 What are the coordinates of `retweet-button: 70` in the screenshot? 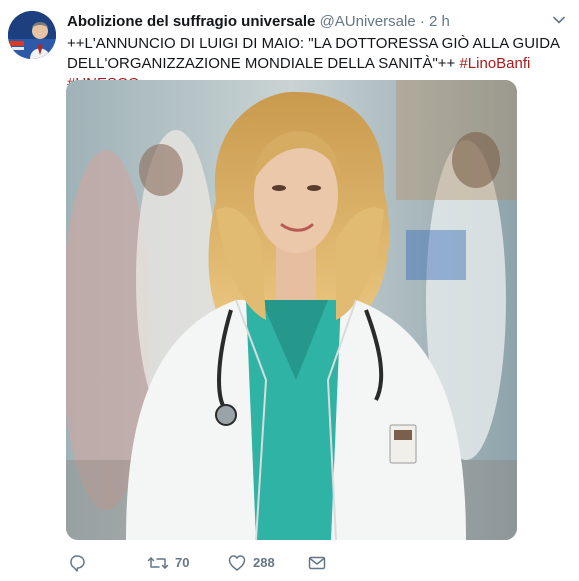 It's located at (168, 563).